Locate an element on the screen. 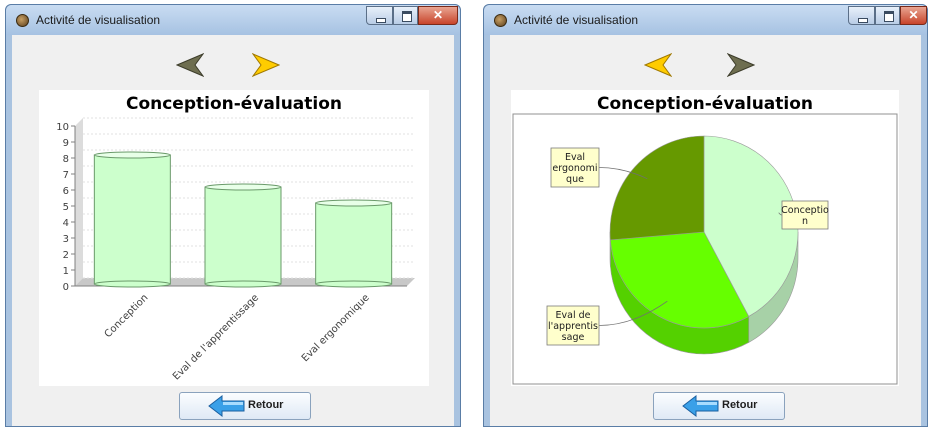 The width and height of the screenshot is (930, 427). slice-label: Conception is located at coordinates (805, 215).